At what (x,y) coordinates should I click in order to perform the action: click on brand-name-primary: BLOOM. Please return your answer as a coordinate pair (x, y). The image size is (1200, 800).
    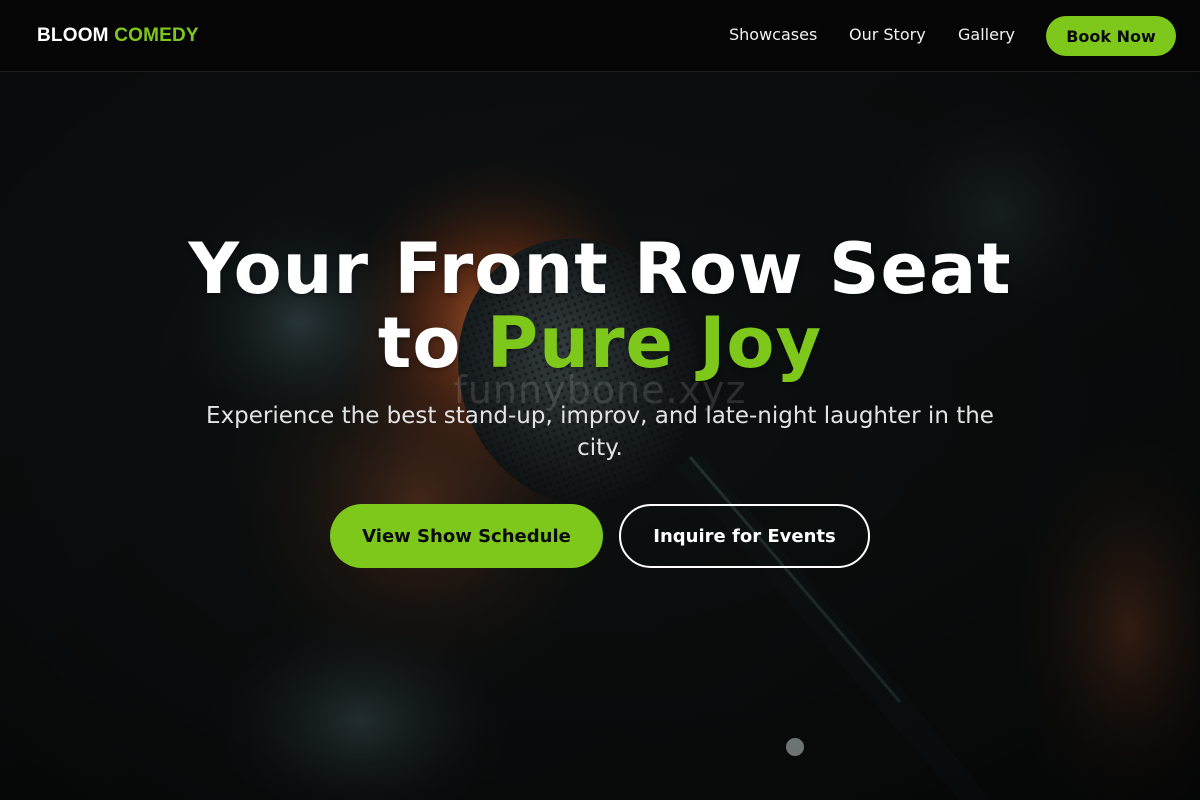
    Looking at the image, I should click on (73, 35).